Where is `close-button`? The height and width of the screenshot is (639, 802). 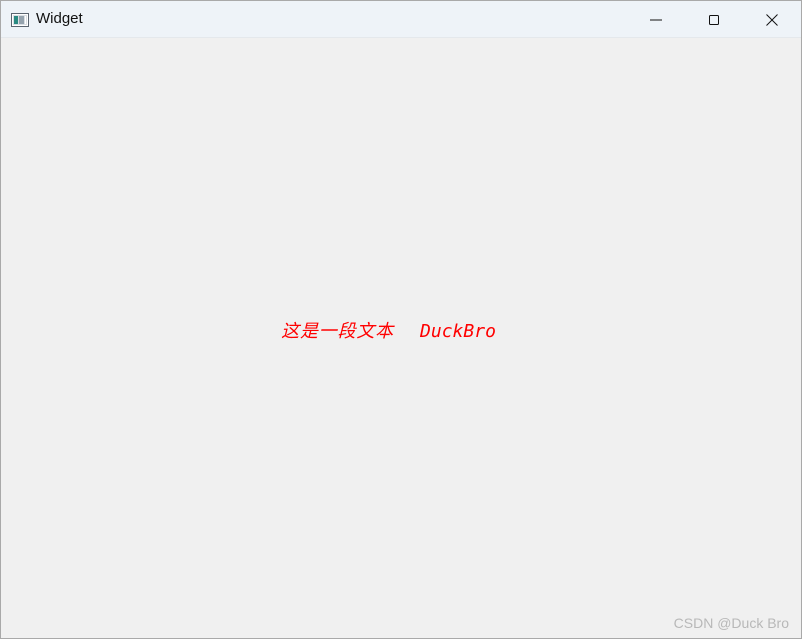 close-button is located at coordinates (772, 19).